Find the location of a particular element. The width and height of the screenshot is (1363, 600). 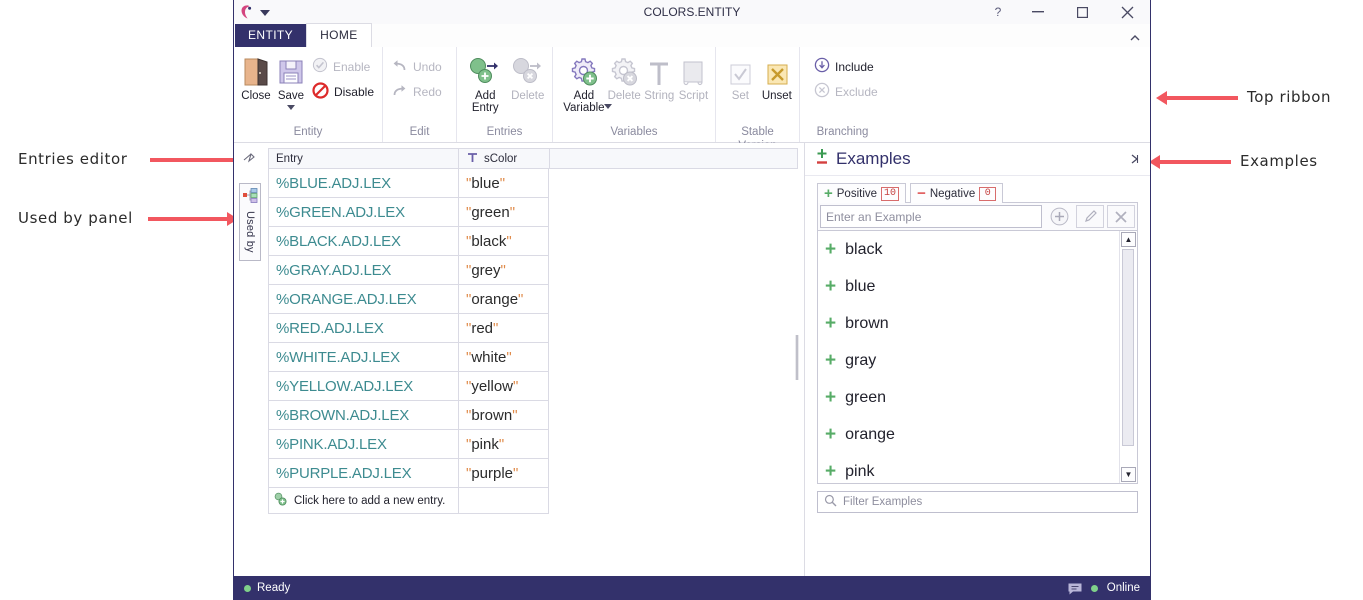

entry-name: %PINK.ADJ.LEX is located at coordinates (363, 444).